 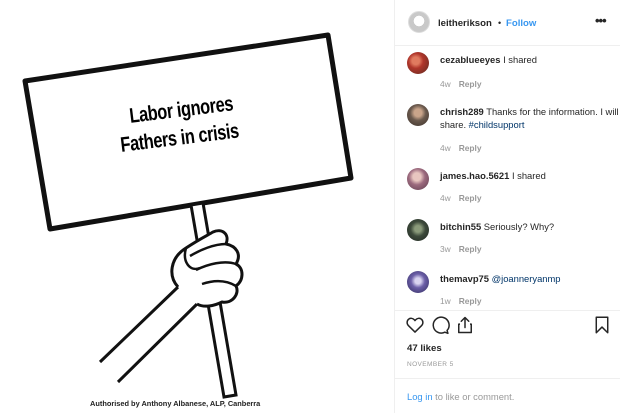 What do you see at coordinates (415, 325) in the screenshot?
I see `heart-icon` at bounding box center [415, 325].